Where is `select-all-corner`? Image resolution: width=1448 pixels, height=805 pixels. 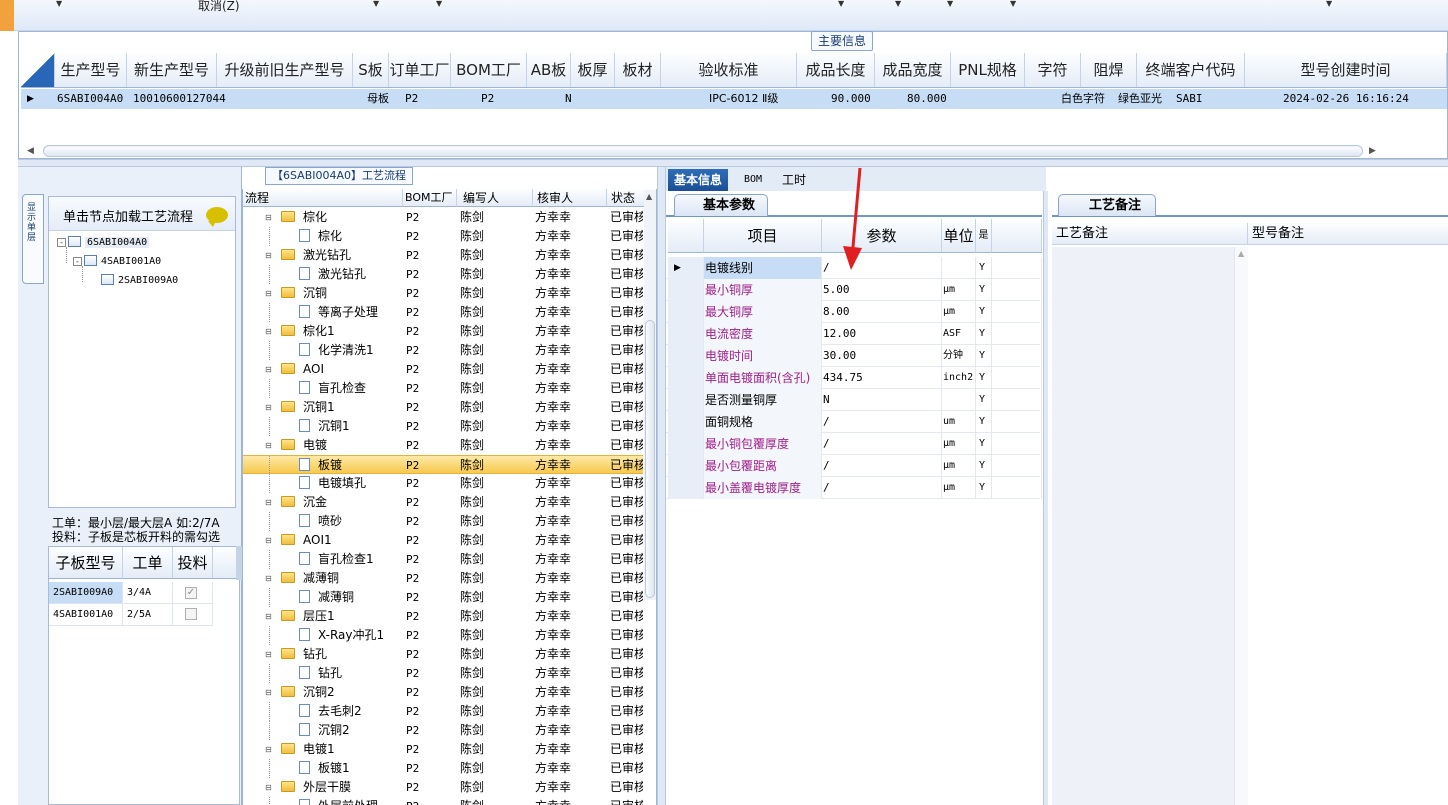
select-all-corner is located at coordinates (38, 70).